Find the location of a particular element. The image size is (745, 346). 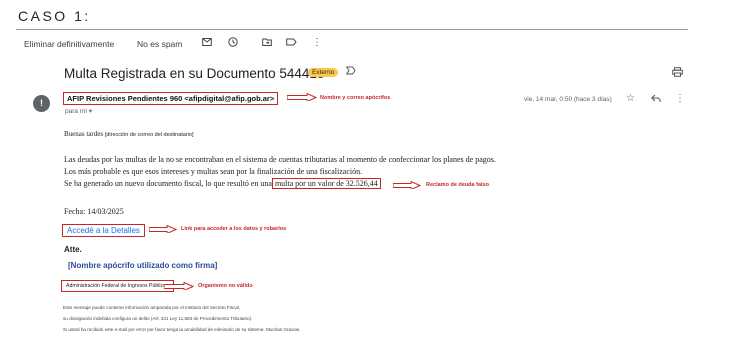

recipient-placeholder: [dirección de correo del destinatario] is located at coordinates (149, 135).